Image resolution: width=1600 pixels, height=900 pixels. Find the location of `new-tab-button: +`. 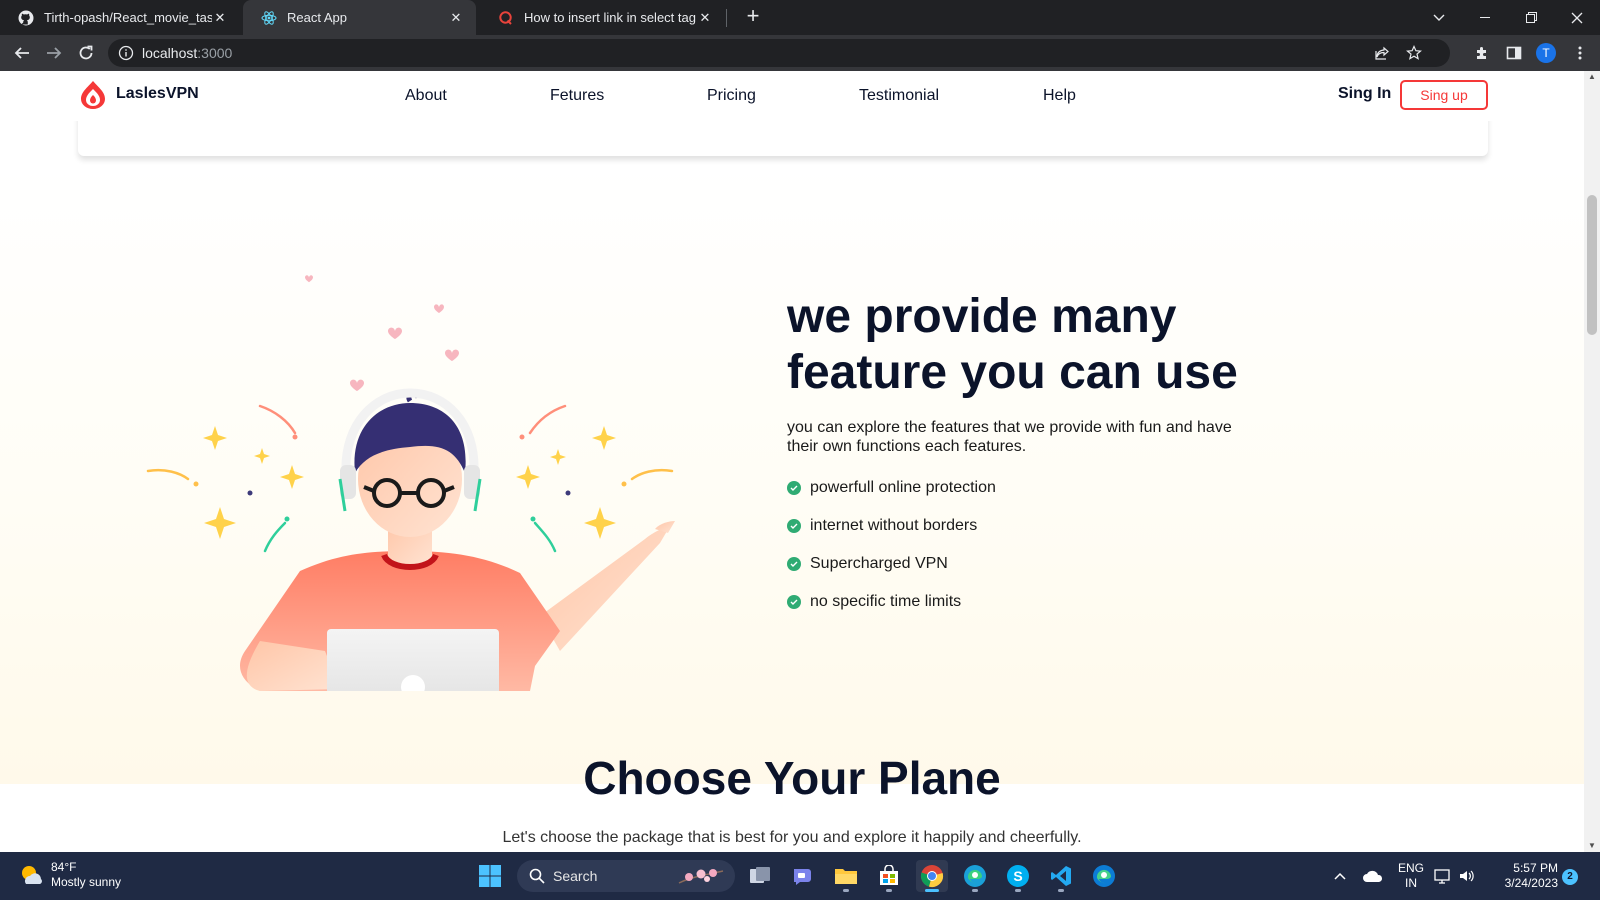

new-tab-button: + is located at coordinates (753, 17).